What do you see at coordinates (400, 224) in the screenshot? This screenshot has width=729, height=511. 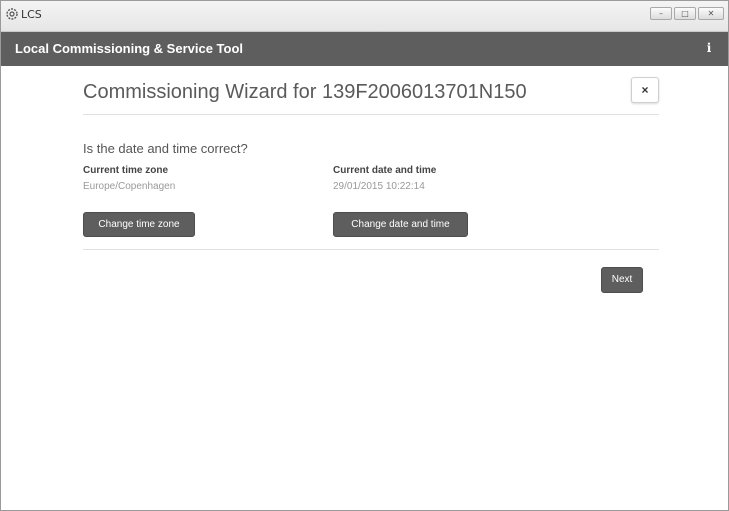 I see `change-date-time-button: Change date and time` at bounding box center [400, 224].